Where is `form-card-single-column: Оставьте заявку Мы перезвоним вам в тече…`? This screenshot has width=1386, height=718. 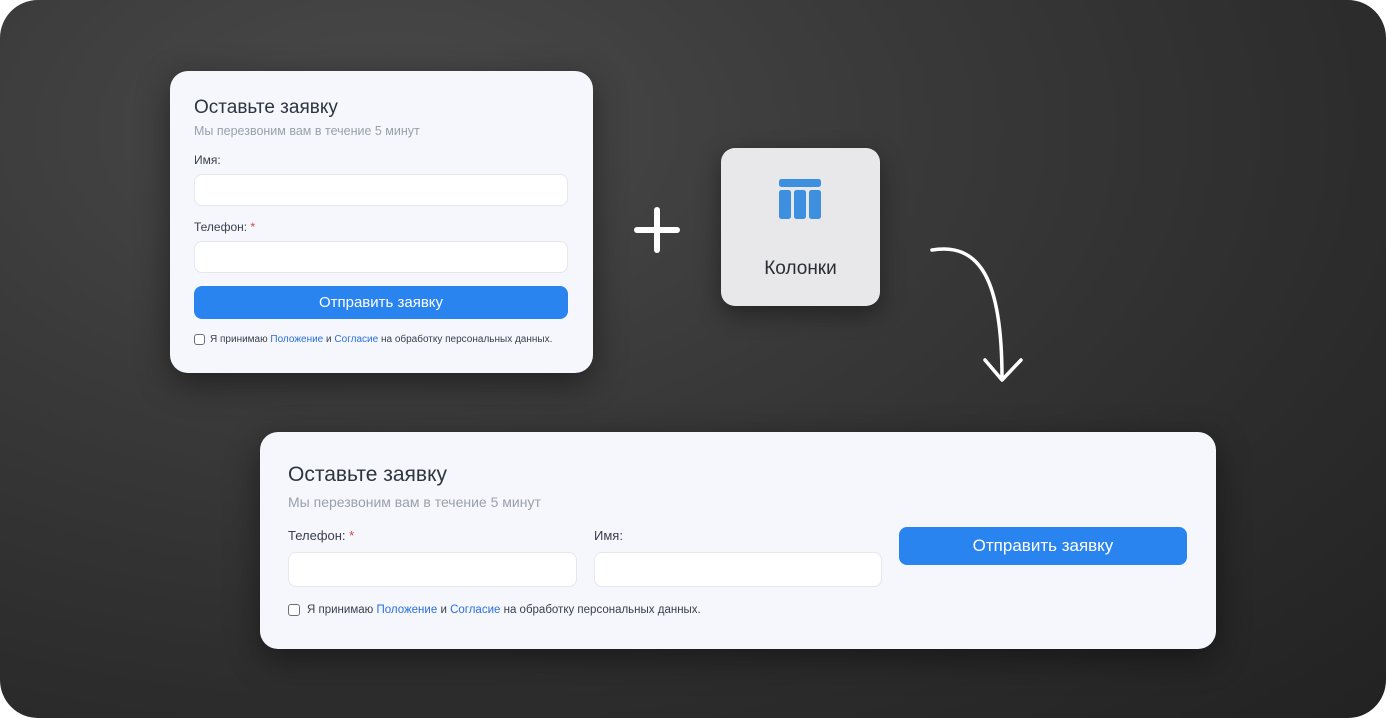 form-card-single-column: Оставьте заявку Мы перезвоним вам в тече… is located at coordinates (381, 222).